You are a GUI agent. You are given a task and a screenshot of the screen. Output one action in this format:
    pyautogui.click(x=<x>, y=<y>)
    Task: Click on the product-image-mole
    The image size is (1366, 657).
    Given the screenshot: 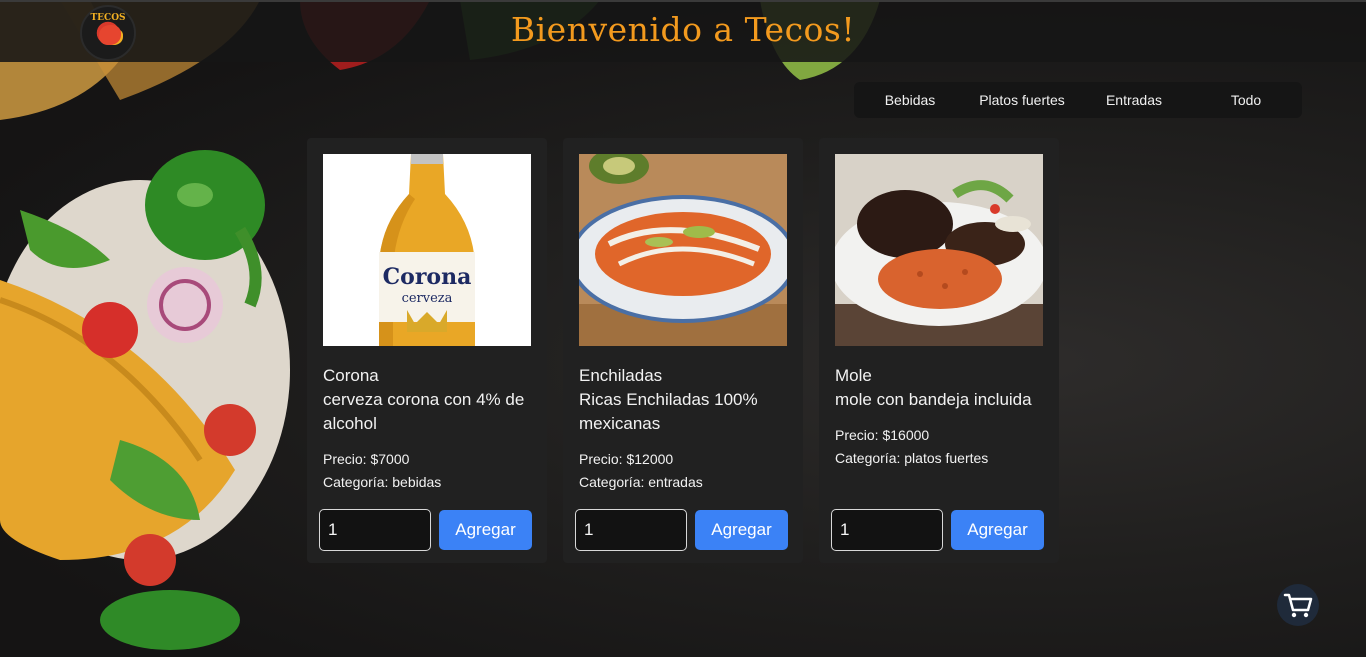 What is the action you would take?
    pyautogui.click(x=939, y=250)
    